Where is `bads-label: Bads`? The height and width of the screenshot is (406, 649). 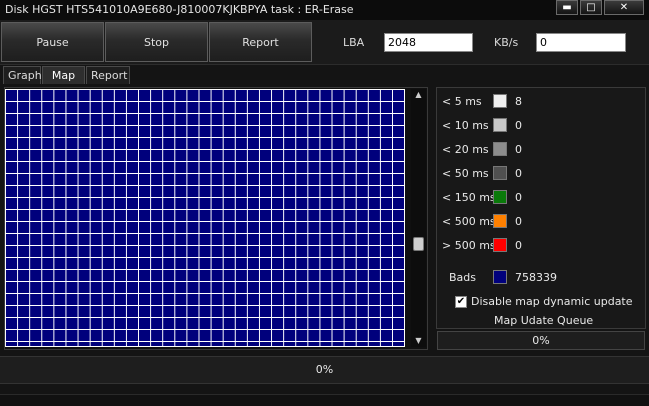 bads-label: Bads is located at coordinates (463, 277).